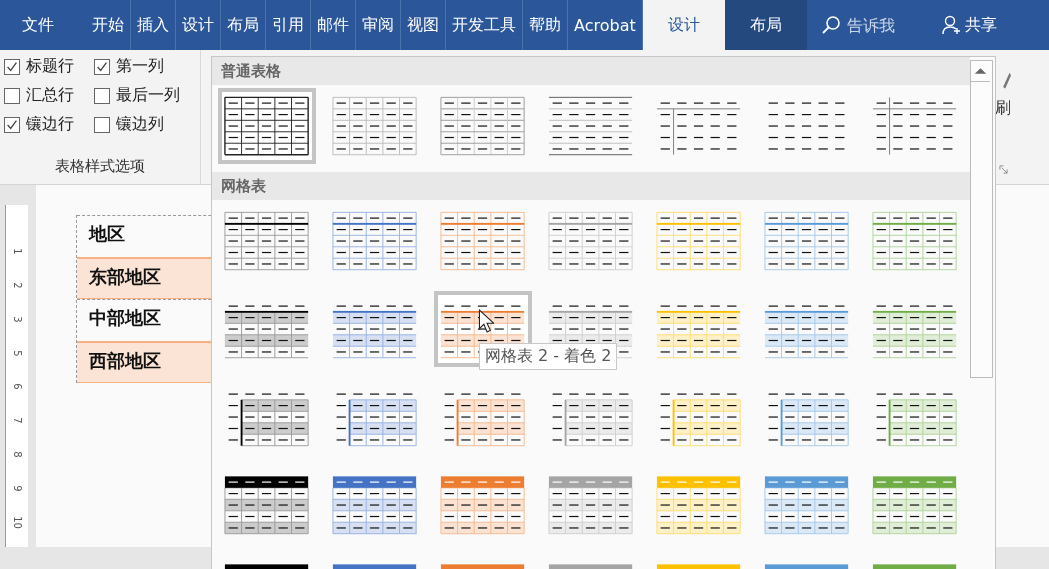 Image resolution: width=1049 pixels, height=569 pixels. I want to click on ruler-number: 2, so click(17, 285).